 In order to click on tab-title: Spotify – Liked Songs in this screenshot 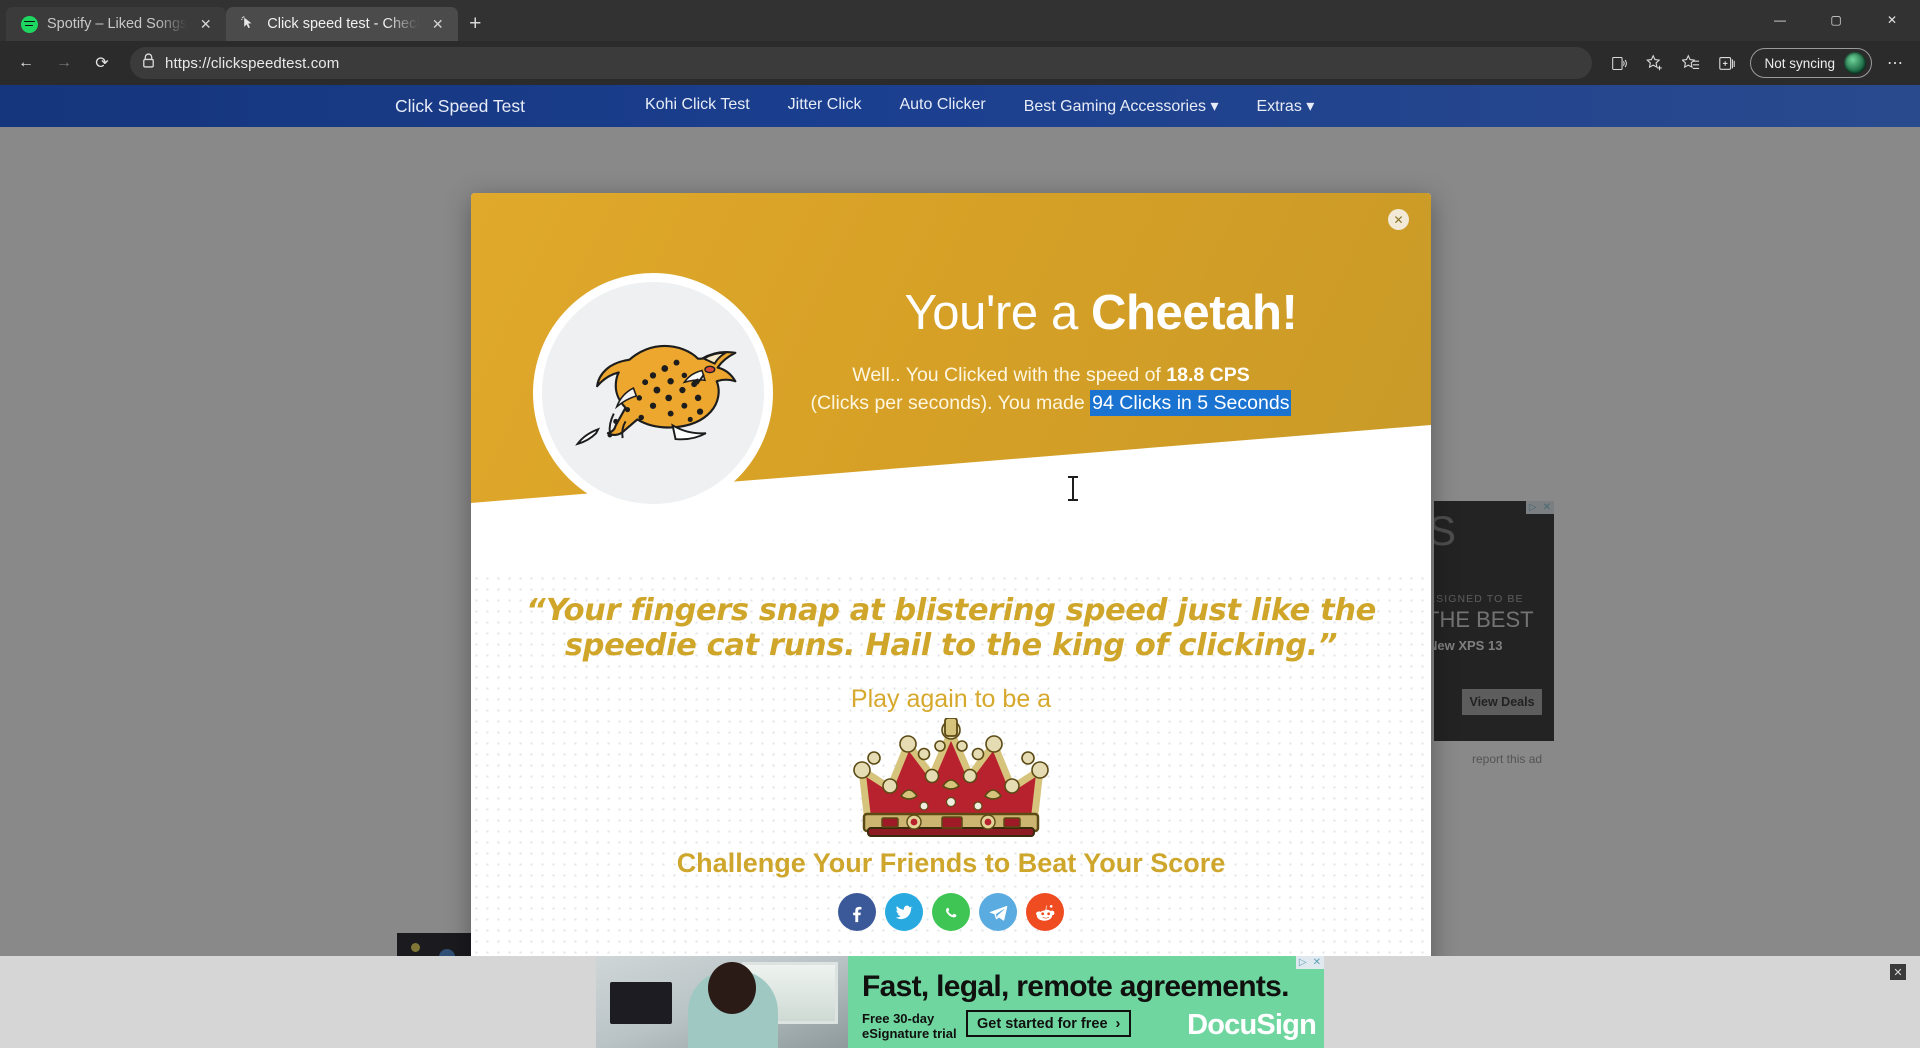, I will do `click(117, 24)`.